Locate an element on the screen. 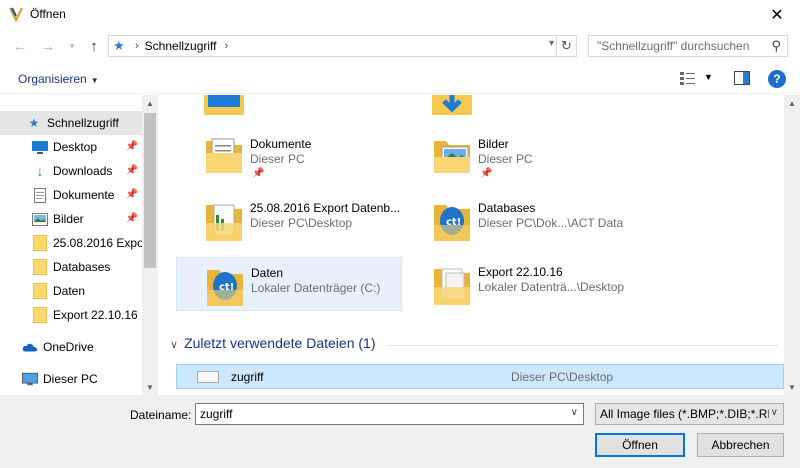 Image resolution: width=800 pixels, height=468 pixels. sidebar-item-this-pc: Dieser PC is located at coordinates (71, 379).